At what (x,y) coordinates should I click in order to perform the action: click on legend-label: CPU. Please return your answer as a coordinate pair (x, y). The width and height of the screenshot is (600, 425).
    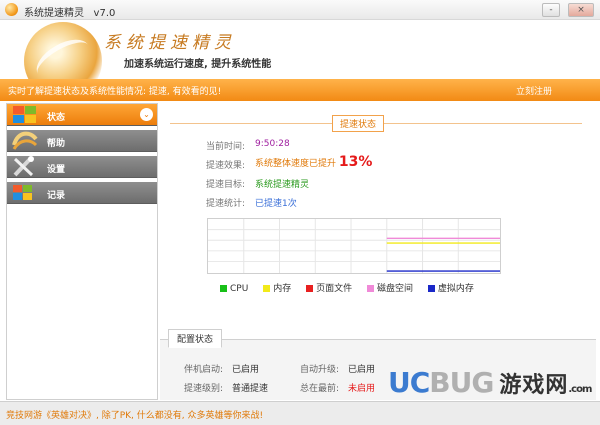
    Looking at the image, I should click on (239, 289).